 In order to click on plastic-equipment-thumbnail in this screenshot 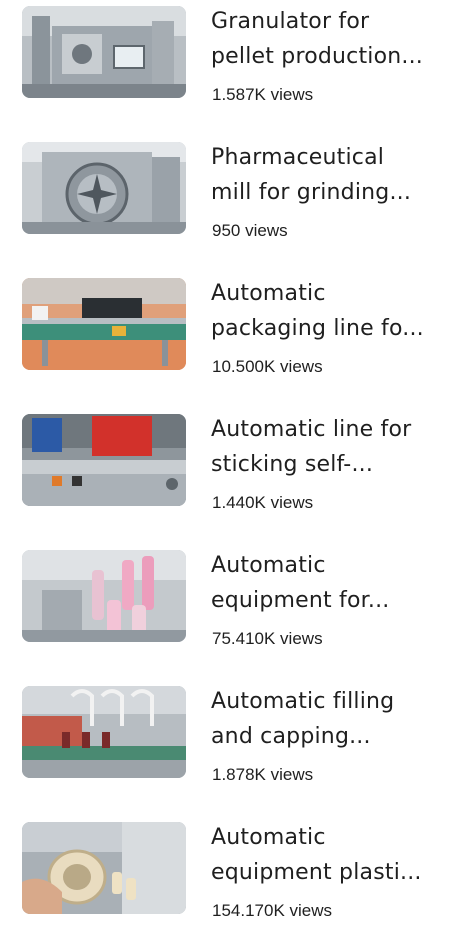, I will do `click(104, 868)`.